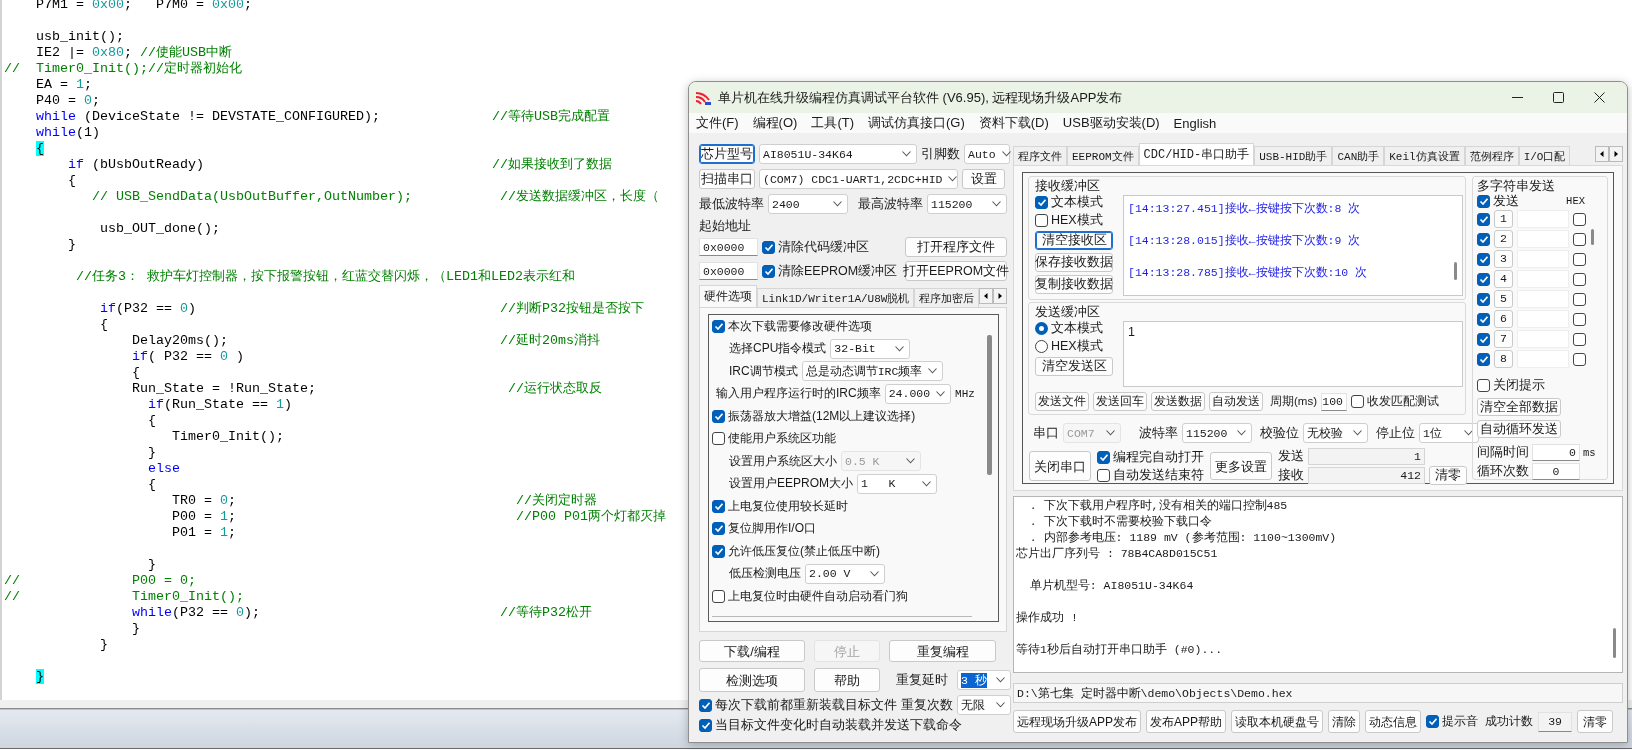 The width and height of the screenshot is (1632, 750). I want to click on success-count-field: 39, so click(1555, 721).